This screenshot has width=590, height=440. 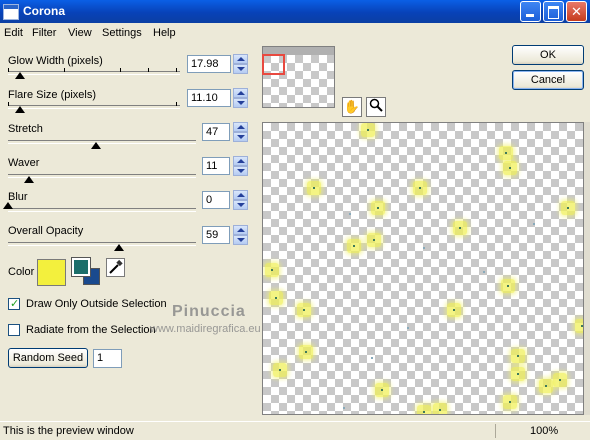 I want to click on random-seed-input: 1, so click(x=107, y=358).